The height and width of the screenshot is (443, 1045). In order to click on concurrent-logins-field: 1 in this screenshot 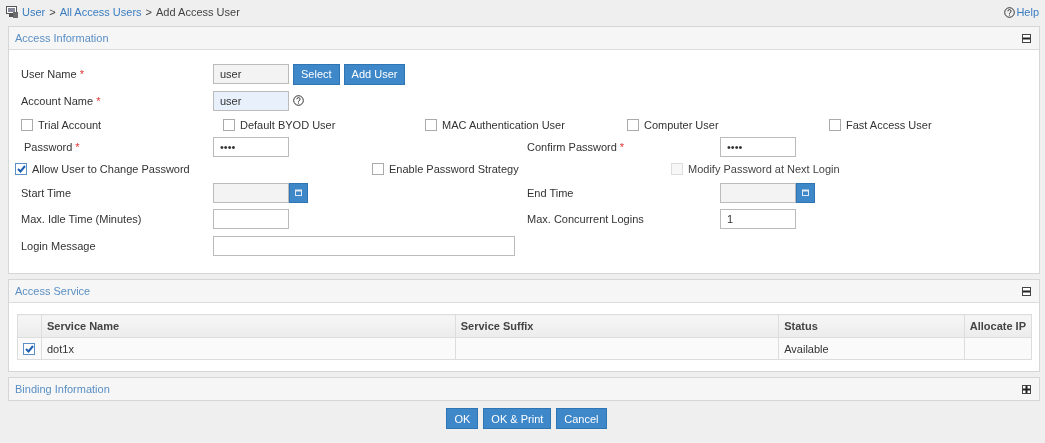, I will do `click(758, 218)`.